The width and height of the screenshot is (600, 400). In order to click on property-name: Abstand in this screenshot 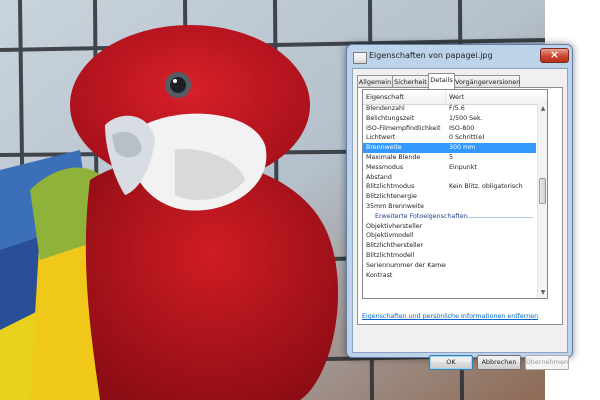, I will do `click(379, 177)`.